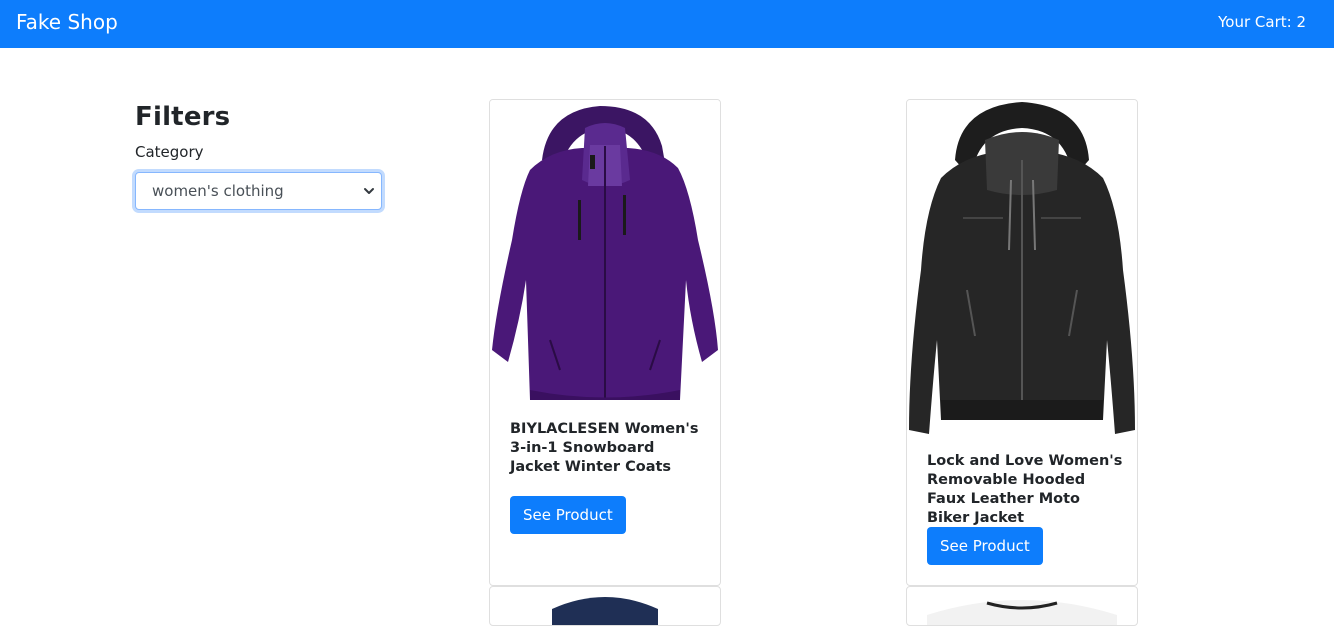  What do you see at coordinates (1262, 22) in the screenshot?
I see `cart-link: Your Cart: 2` at bounding box center [1262, 22].